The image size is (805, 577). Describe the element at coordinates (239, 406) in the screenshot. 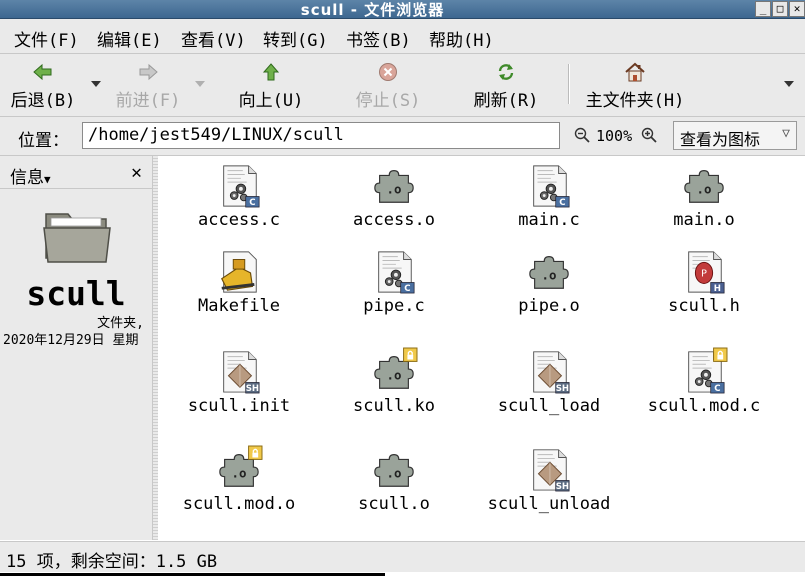

I see `file-name: scull.init` at that location.